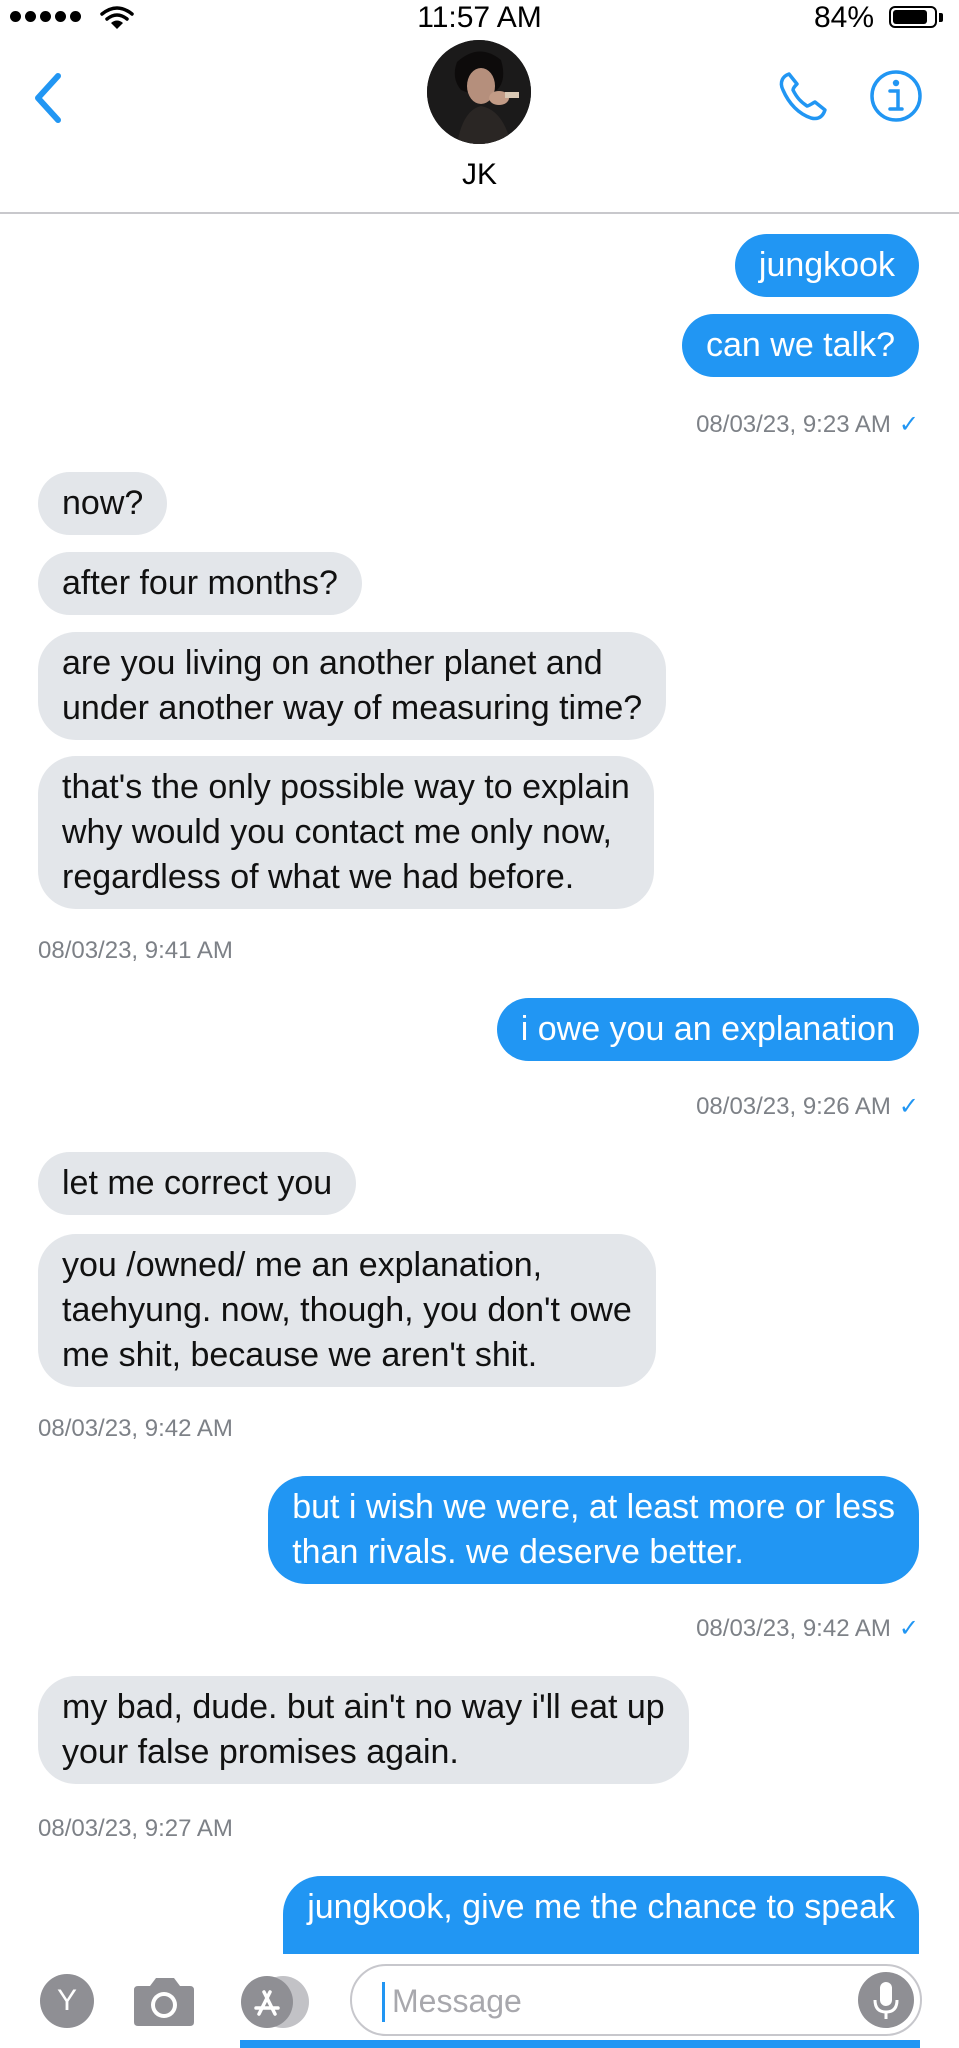 The width and height of the screenshot is (959, 2048). What do you see at coordinates (479, 175) in the screenshot?
I see `contact-name: JK` at bounding box center [479, 175].